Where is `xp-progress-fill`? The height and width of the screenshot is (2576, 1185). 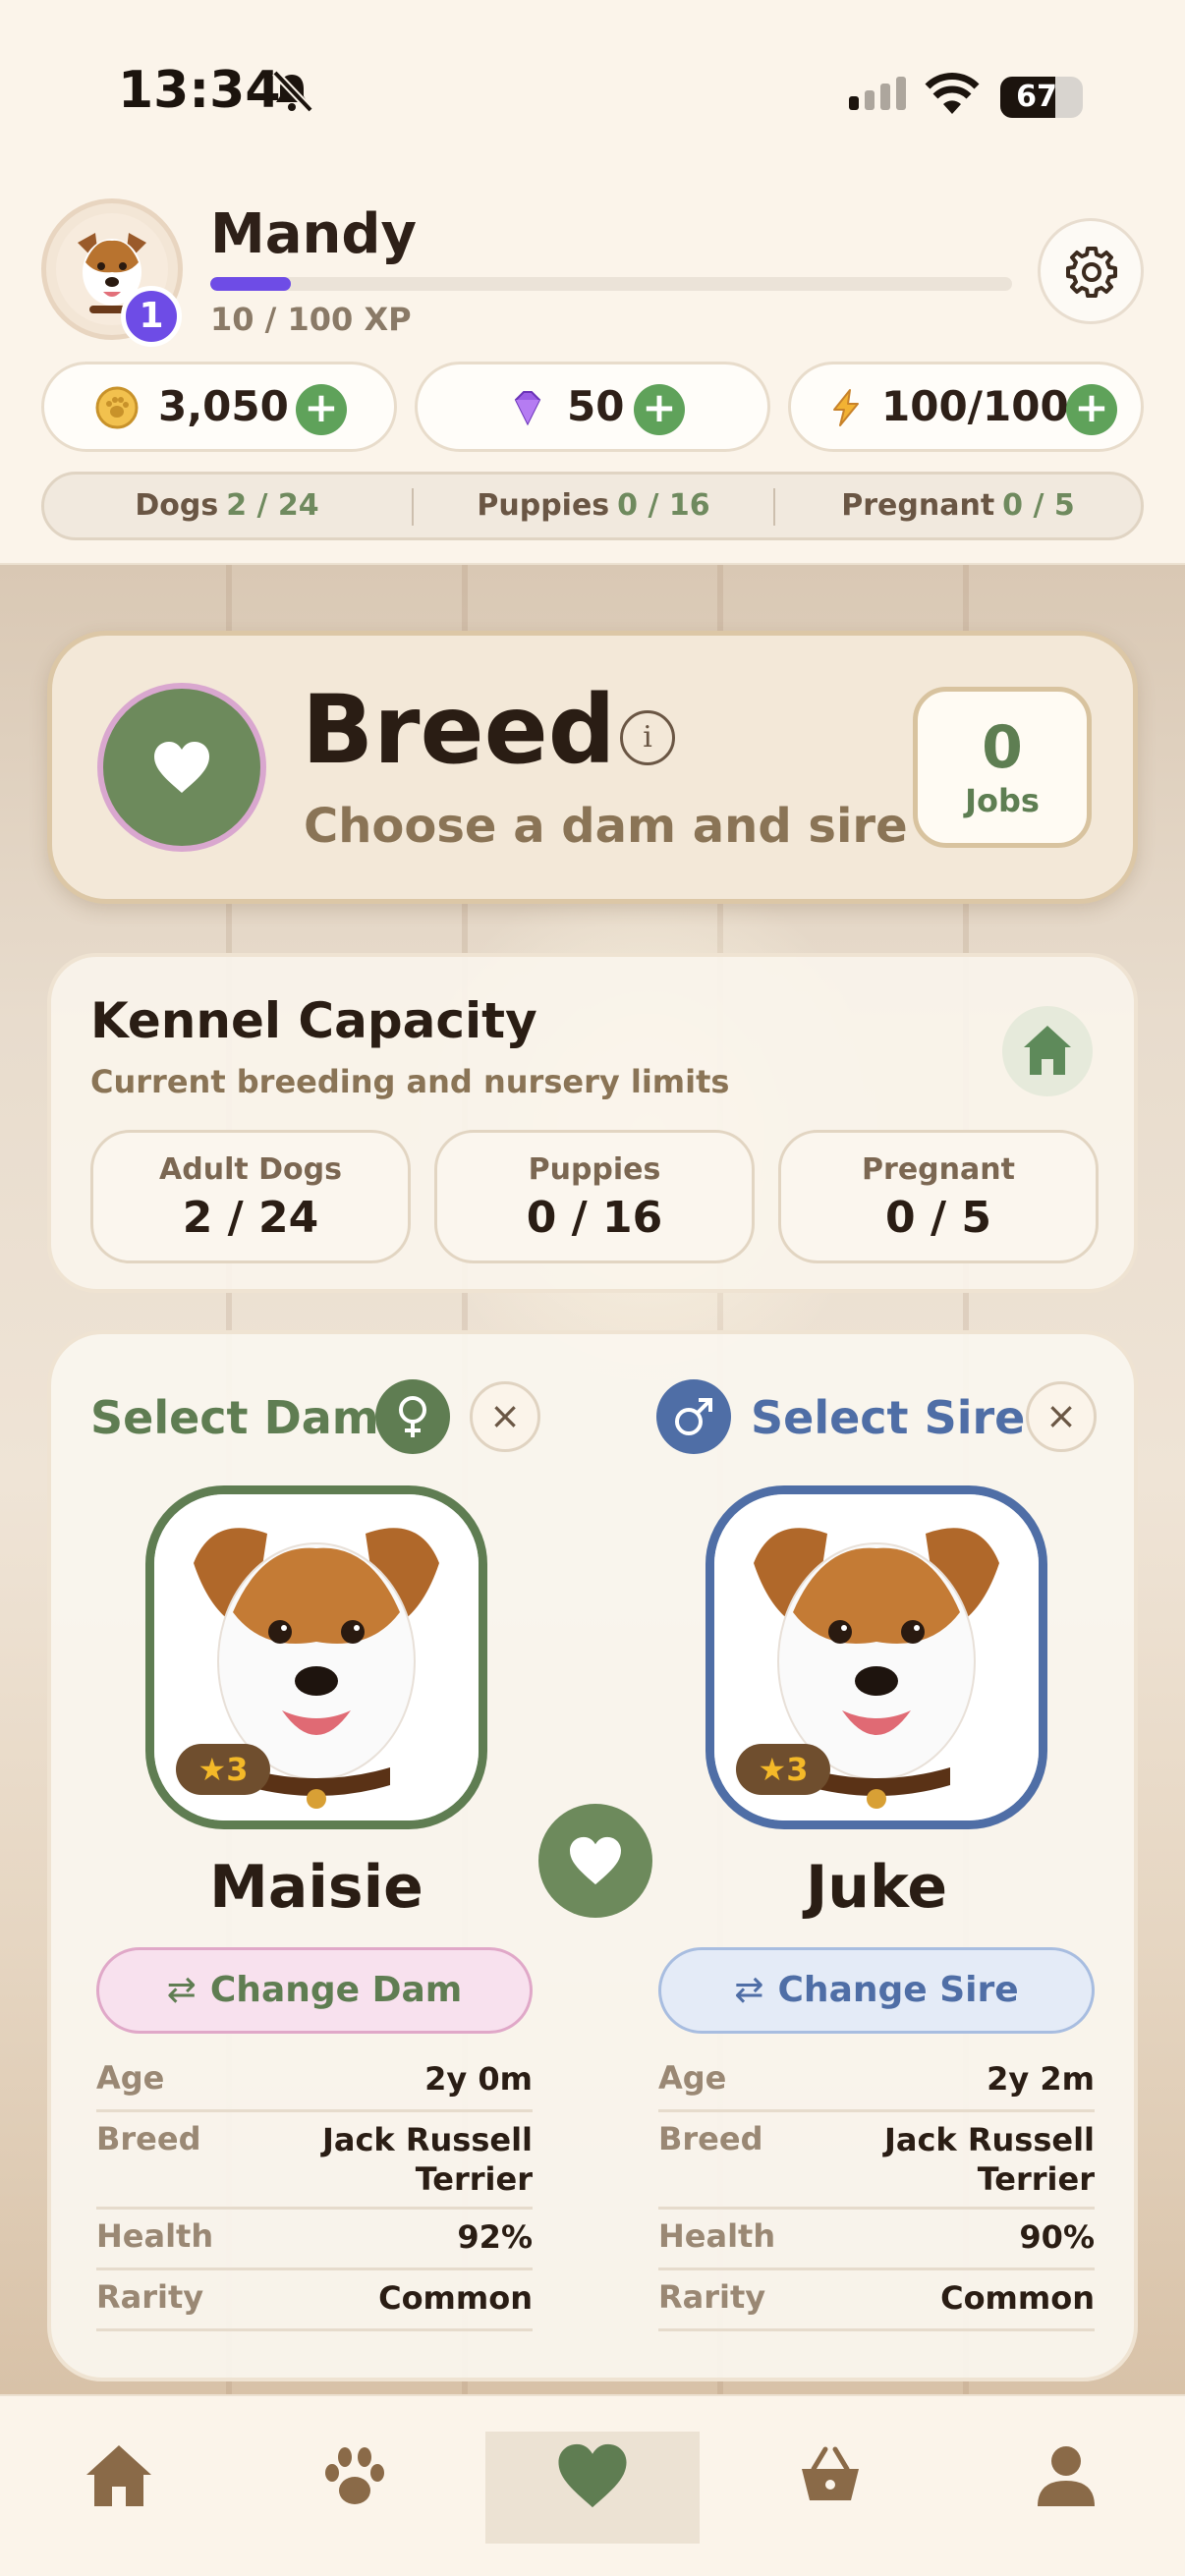 xp-progress-fill is located at coordinates (251, 284).